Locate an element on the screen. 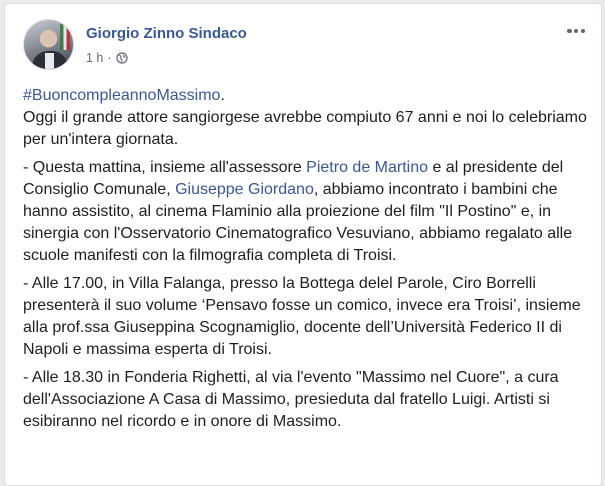 This screenshot has width=605, height=486. post-header: Giorgio Zinno Sindaco 1 h · is located at coordinates (305, 45).